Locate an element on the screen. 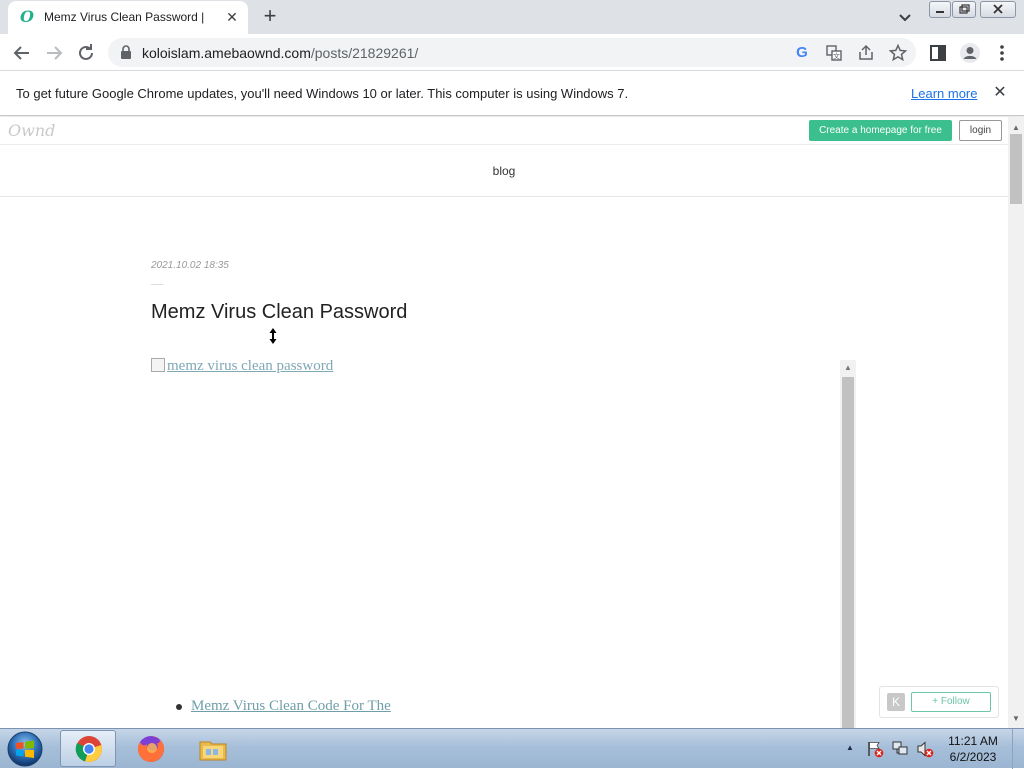 The height and width of the screenshot is (769, 1024). nav-item-blog: blog is located at coordinates (504, 171).